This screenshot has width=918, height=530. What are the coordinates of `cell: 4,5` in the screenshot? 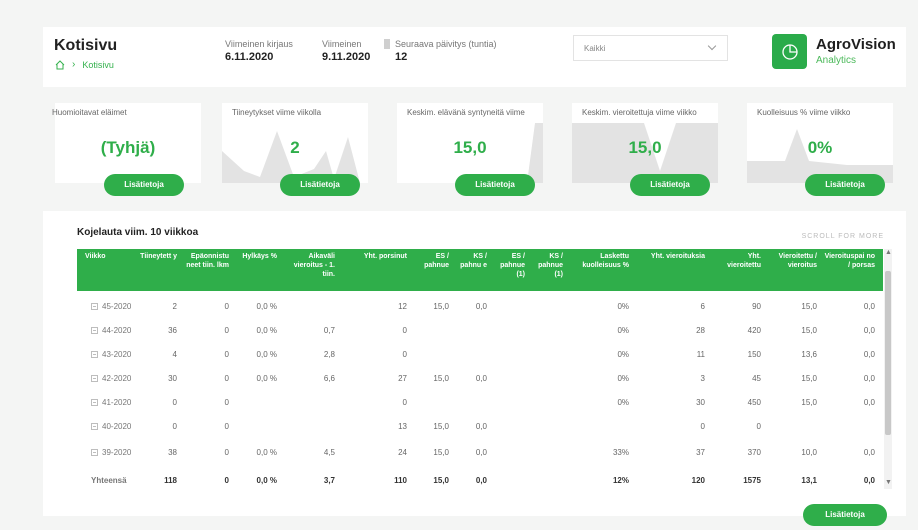 It's located at (329, 452).